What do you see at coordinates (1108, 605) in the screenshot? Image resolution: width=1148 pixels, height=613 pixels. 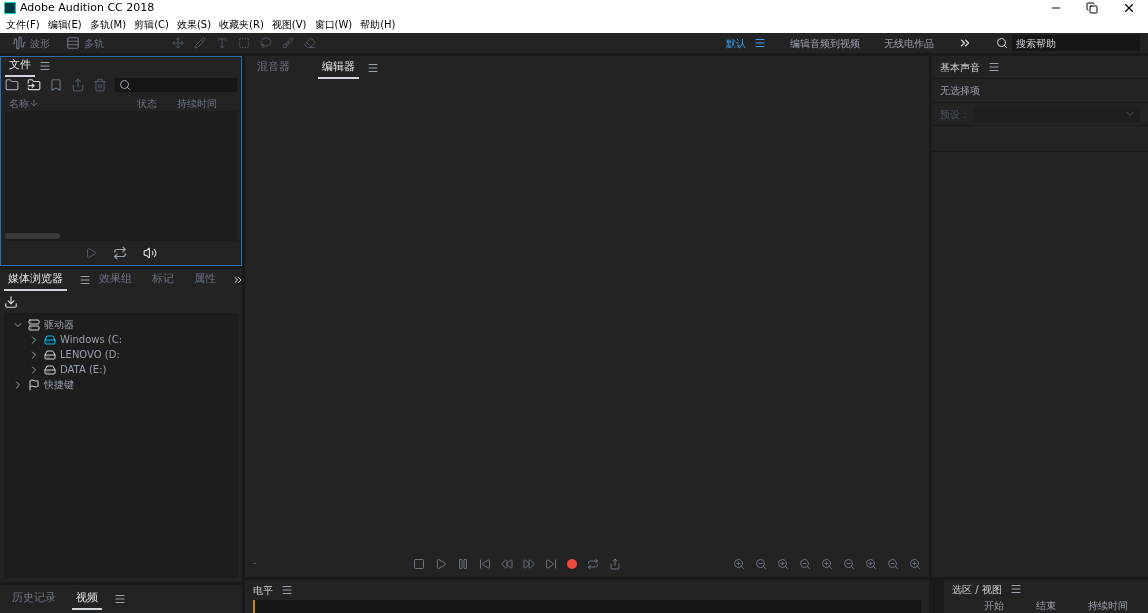 I see `column-header: 持续时间` at bounding box center [1108, 605].